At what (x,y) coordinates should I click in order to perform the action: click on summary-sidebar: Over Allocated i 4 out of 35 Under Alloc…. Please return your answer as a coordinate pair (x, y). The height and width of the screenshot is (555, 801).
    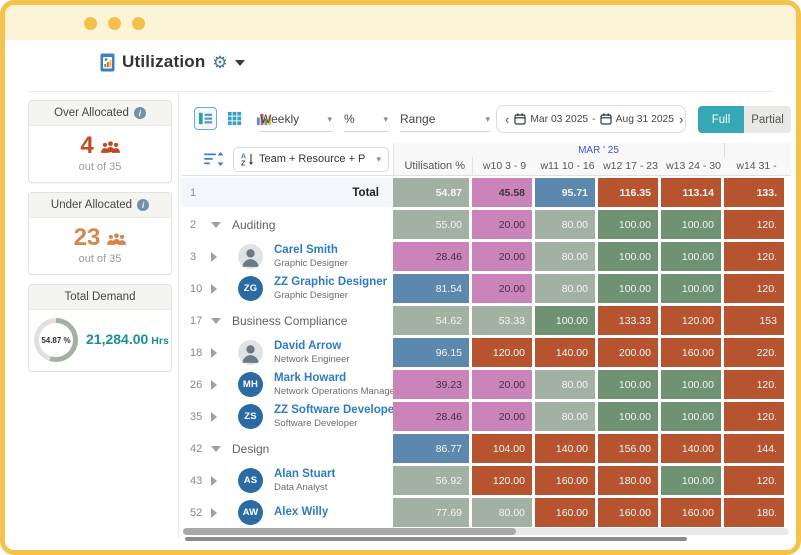
    Looking at the image, I should click on (100, 240).